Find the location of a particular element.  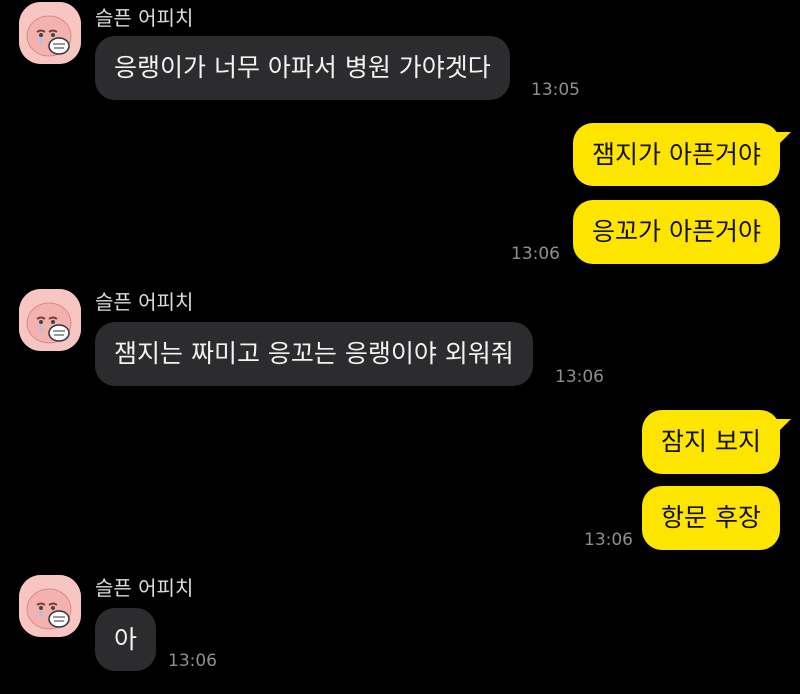

incoming-message-bubble: 응랭이가 너무 아파서 병원 가야겟다 is located at coordinates (302, 68).